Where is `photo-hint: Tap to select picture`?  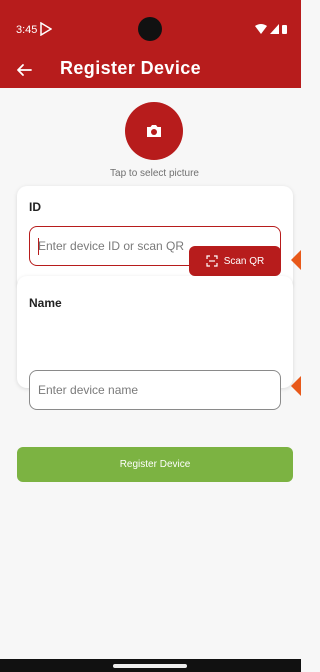
photo-hint: Tap to select picture is located at coordinates (154, 173).